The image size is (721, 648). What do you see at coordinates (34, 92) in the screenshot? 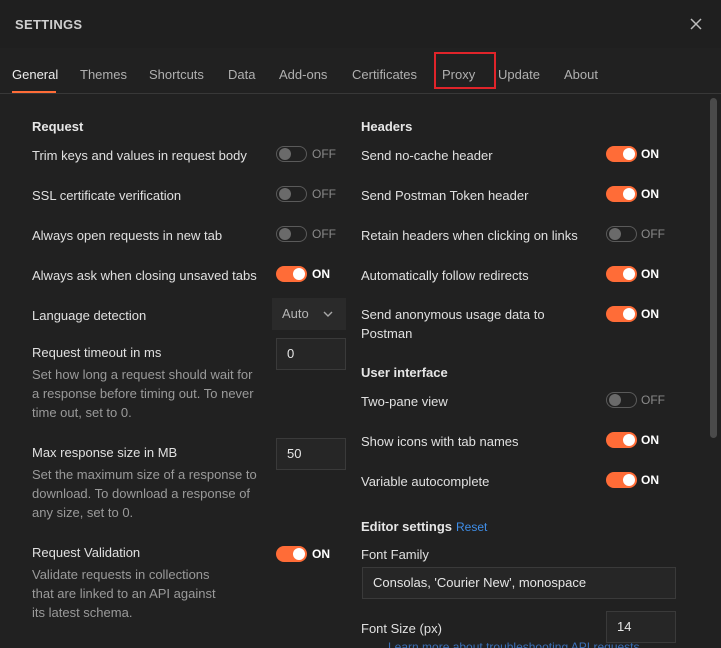
I see `active-tab-indicator` at bounding box center [34, 92].